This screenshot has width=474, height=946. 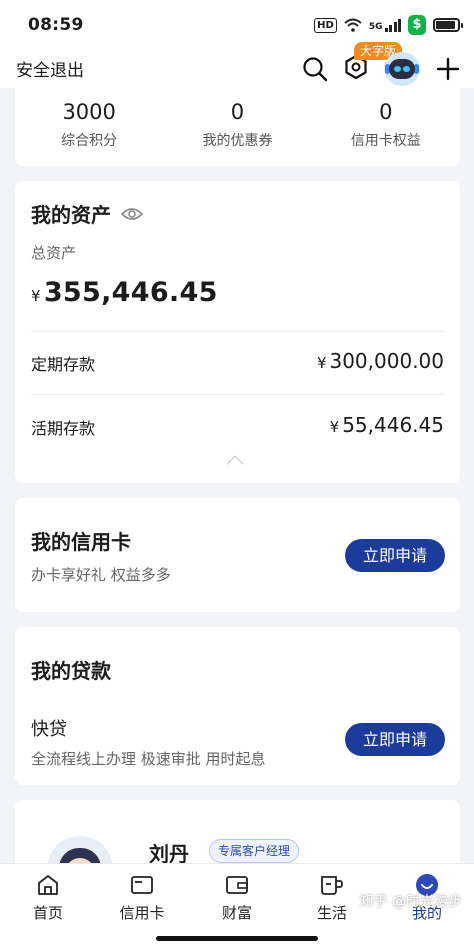 I want to click on watermark: 知乎 @时光漫步, so click(x=410, y=902).